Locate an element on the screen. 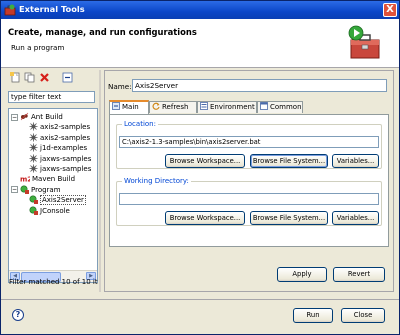 The height and width of the screenshot is (335, 400). working-directory-field is located at coordinates (249, 199).